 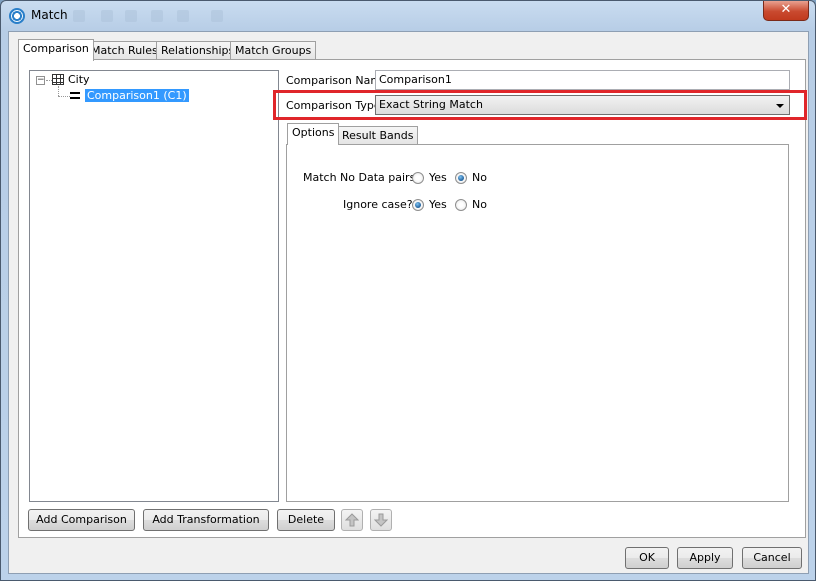 I want to click on tab-relationships: Relationships, so click(x=198, y=51).